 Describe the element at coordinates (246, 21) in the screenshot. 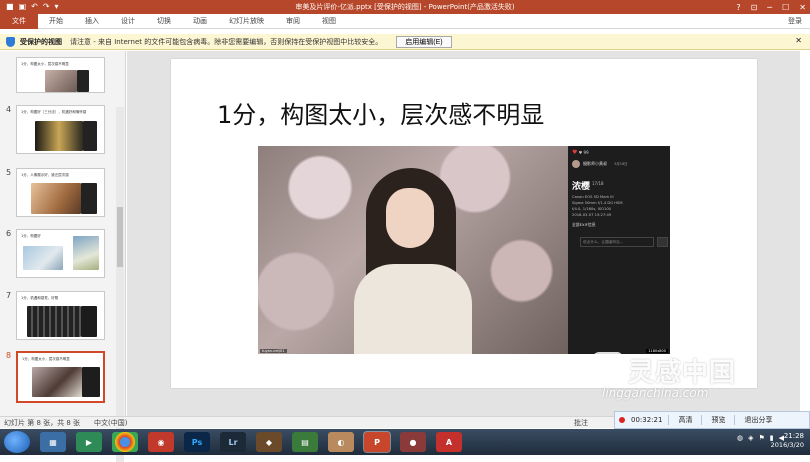

I see `tab-slideshow: 幻灯片放映` at that location.